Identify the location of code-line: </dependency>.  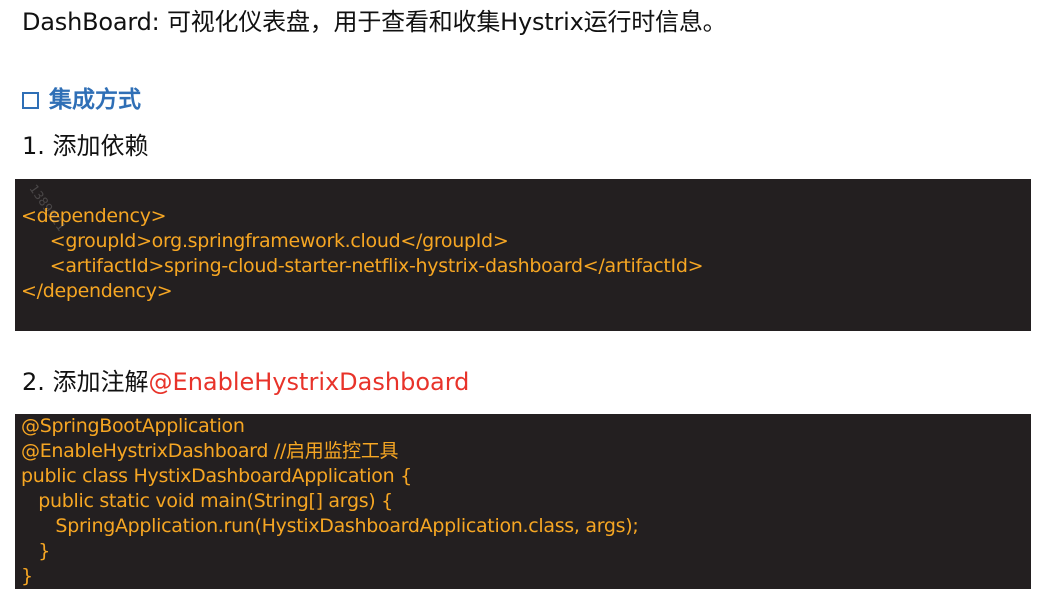
(97, 291).